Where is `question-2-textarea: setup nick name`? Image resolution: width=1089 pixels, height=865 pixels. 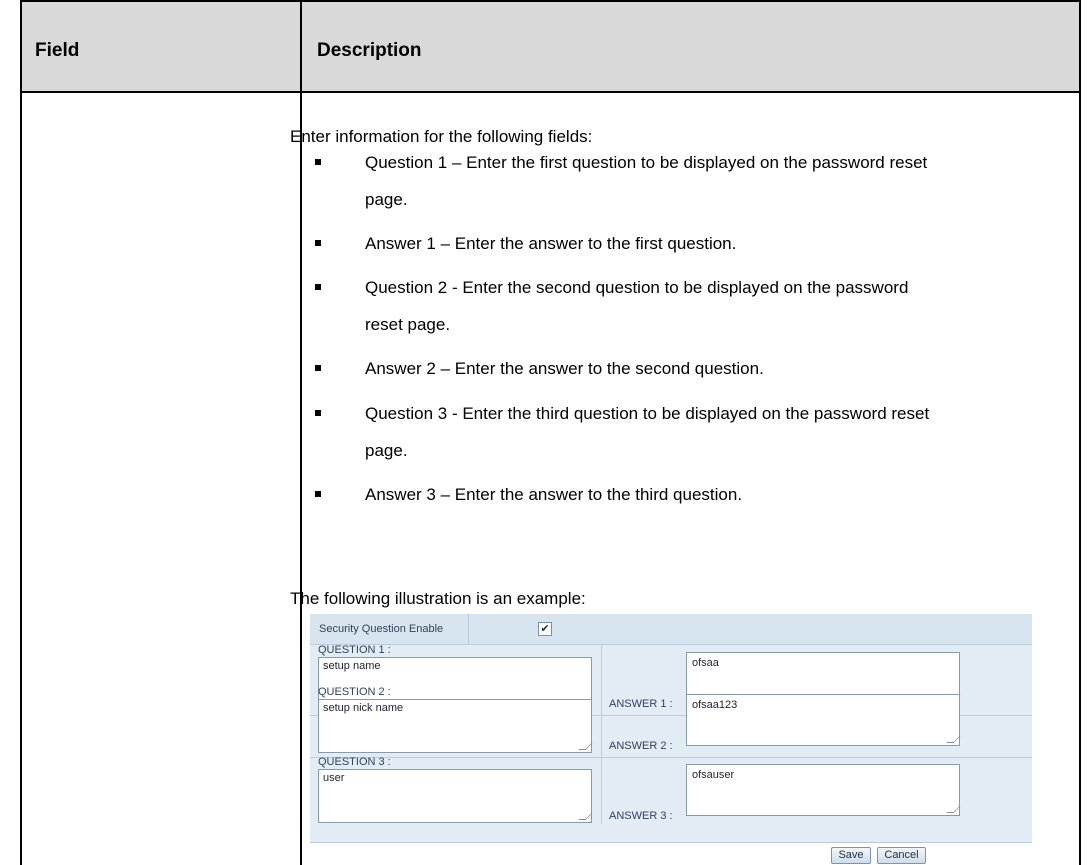
question-2-textarea: setup nick name is located at coordinates (455, 726).